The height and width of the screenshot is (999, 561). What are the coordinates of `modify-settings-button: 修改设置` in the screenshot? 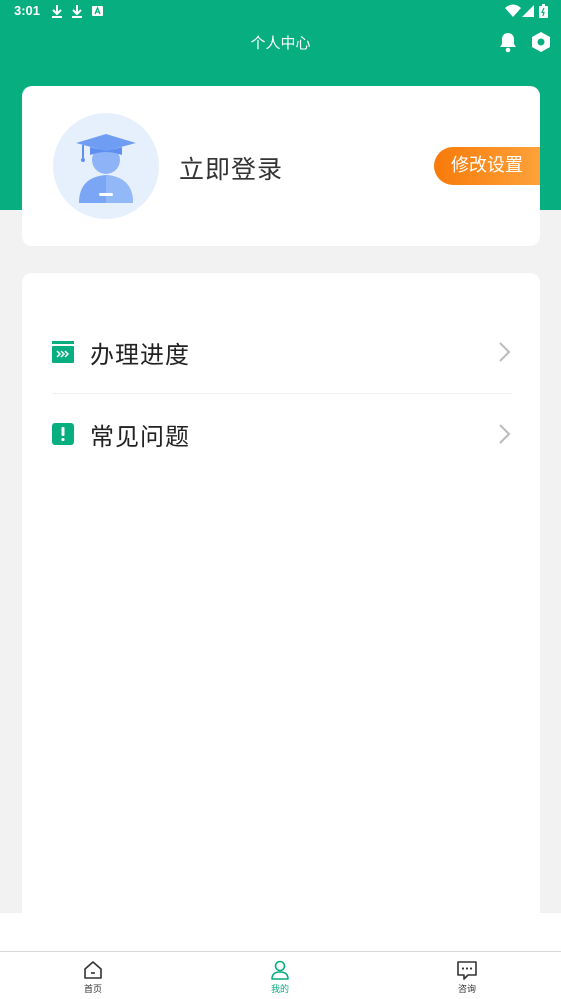 It's located at (487, 166).